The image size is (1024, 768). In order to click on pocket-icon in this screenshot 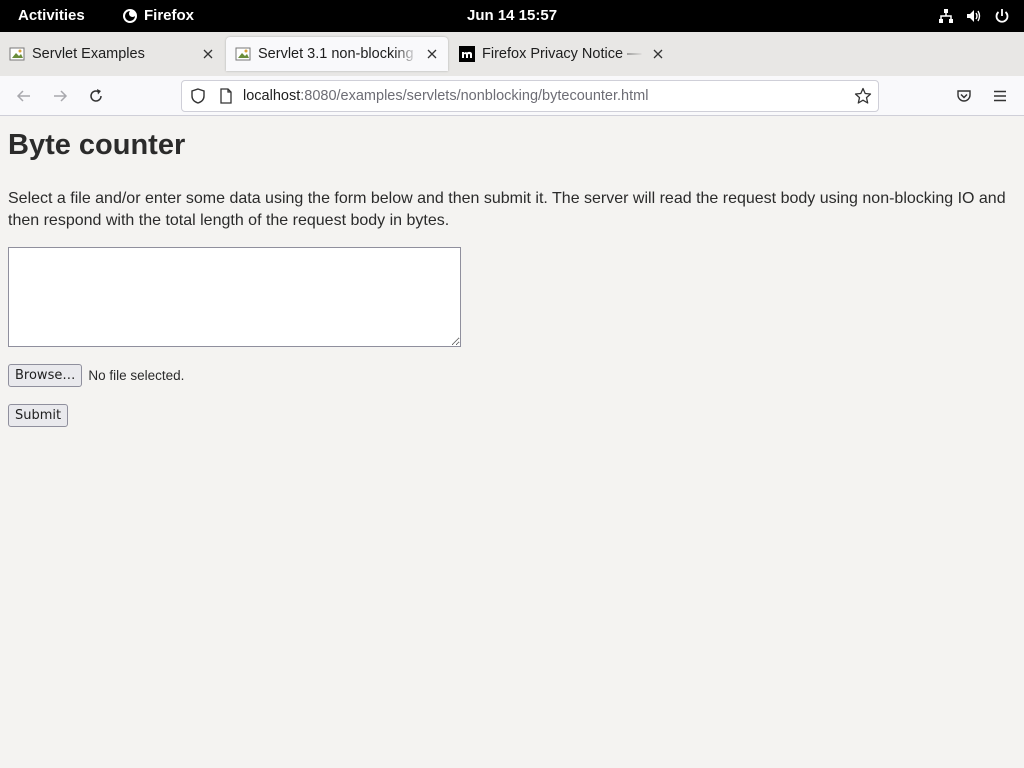, I will do `click(964, 96)`.